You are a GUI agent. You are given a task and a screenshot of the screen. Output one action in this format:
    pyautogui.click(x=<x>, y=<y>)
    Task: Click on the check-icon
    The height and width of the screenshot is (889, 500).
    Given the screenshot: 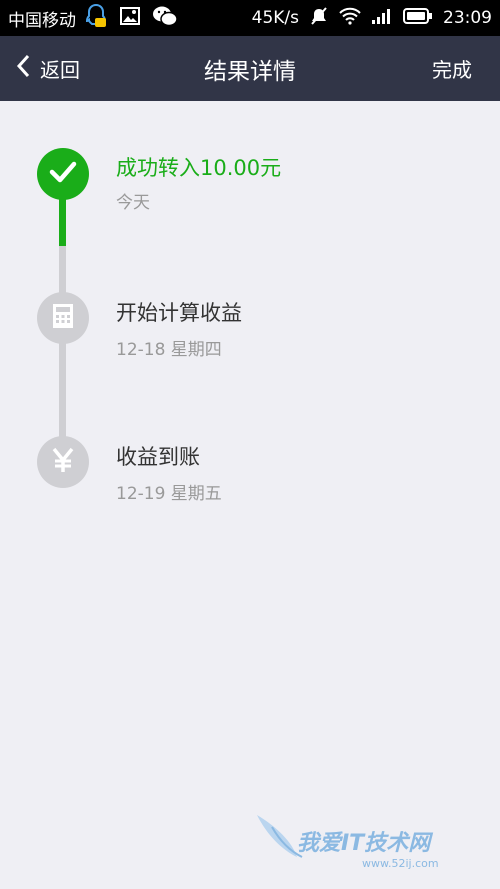 What is the action you would take?
    pyautogui.click(x=63, y=174)
    